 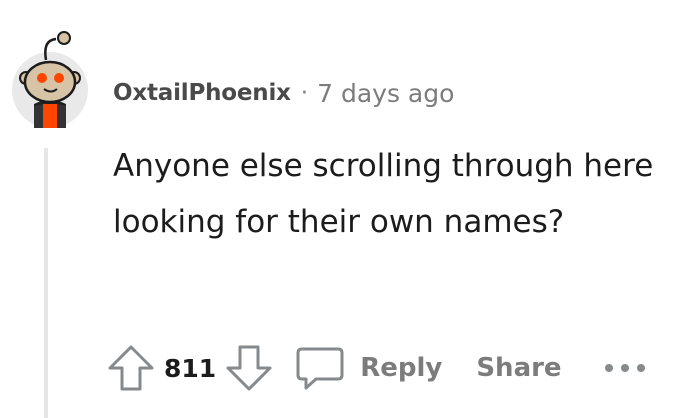 What do you see at coordinates (320, 368) in the screenshot?
I see `speech-bubble-icon` at bounding box center [320, 368].